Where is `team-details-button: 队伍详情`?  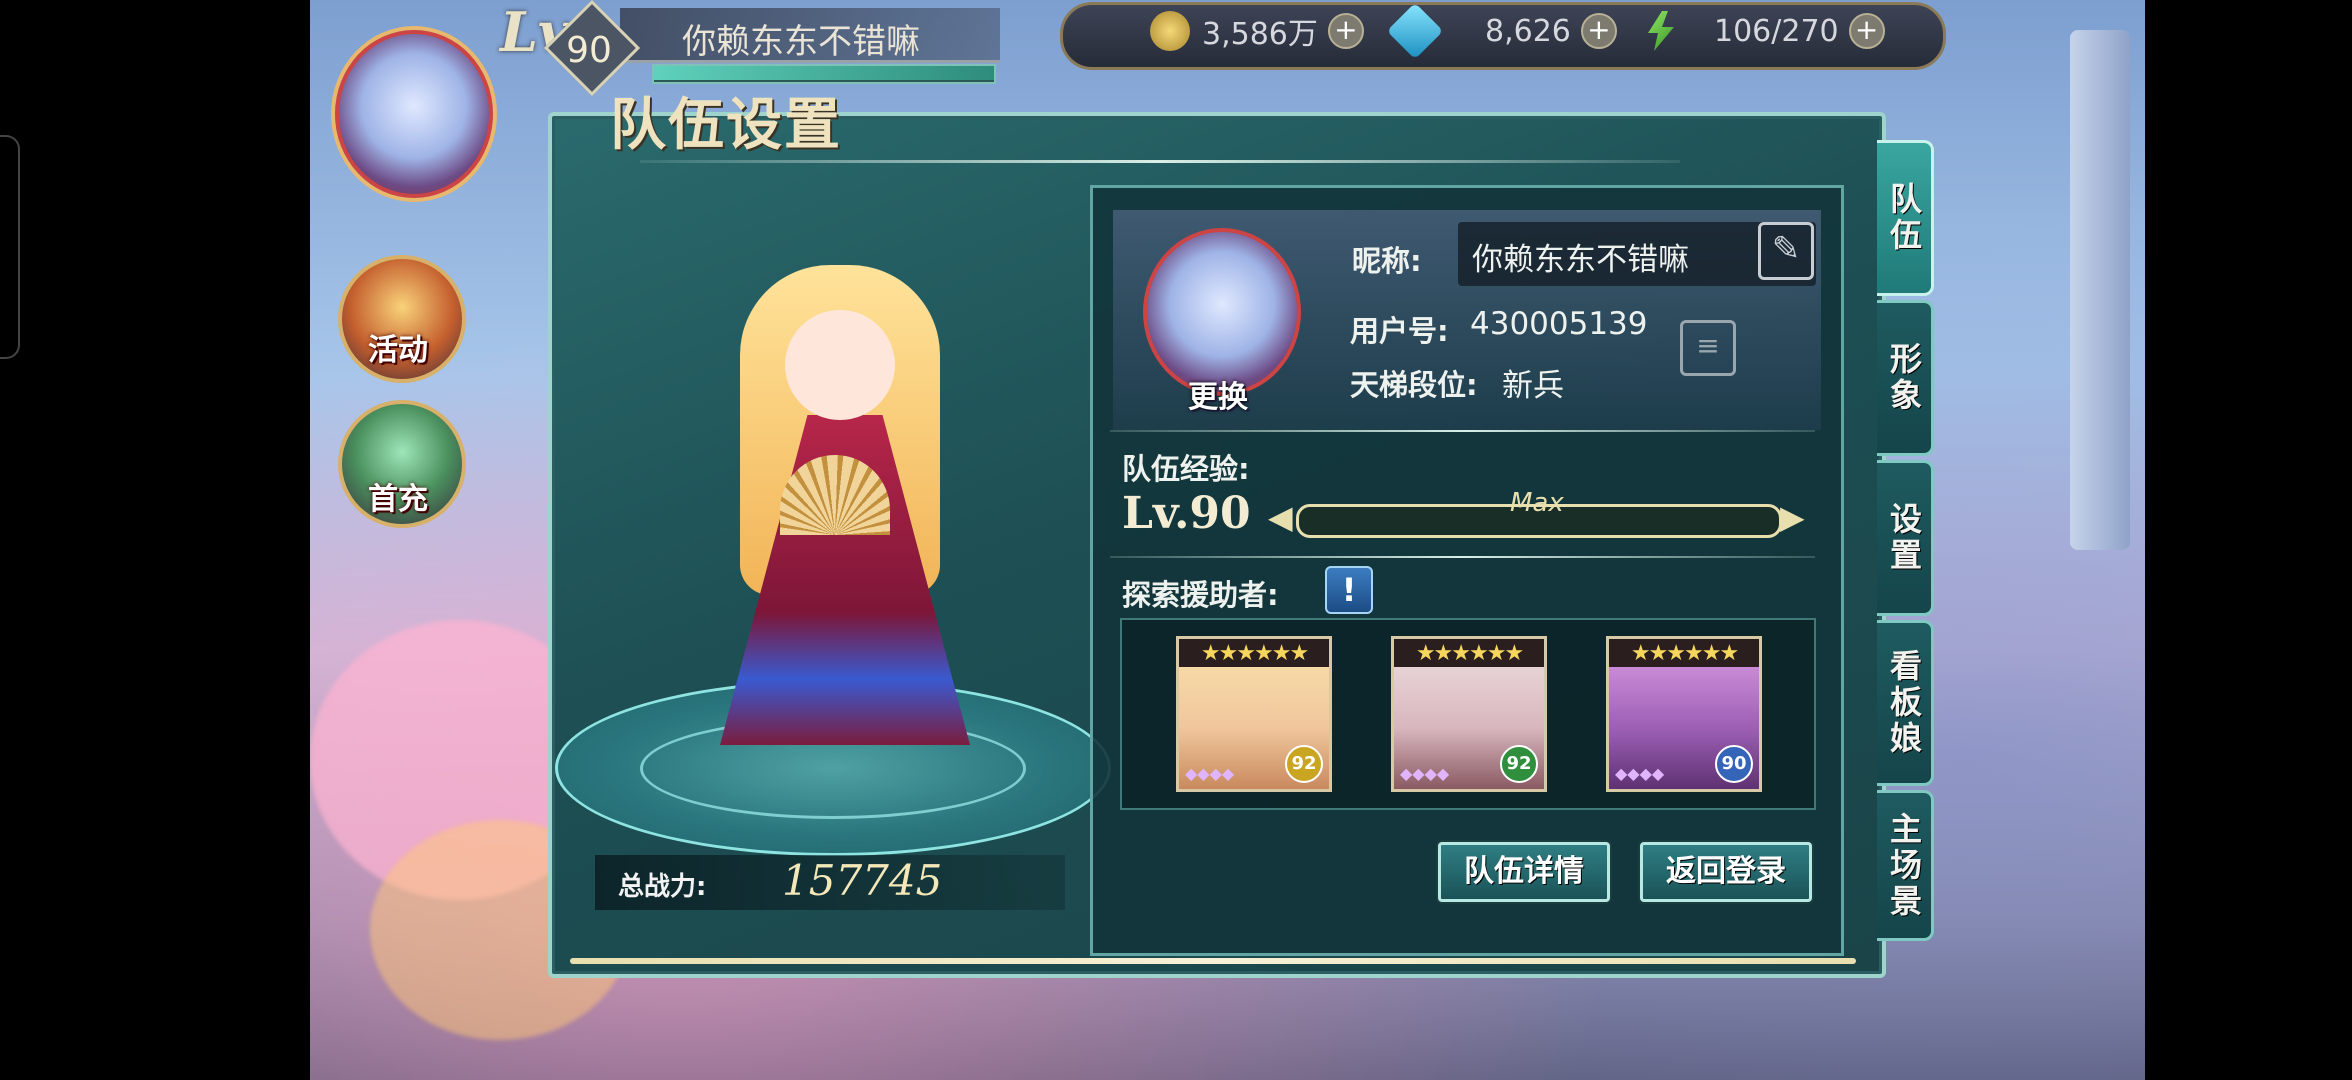 team-details-button: 队伍详情 is located at coordinates (1524, 872).